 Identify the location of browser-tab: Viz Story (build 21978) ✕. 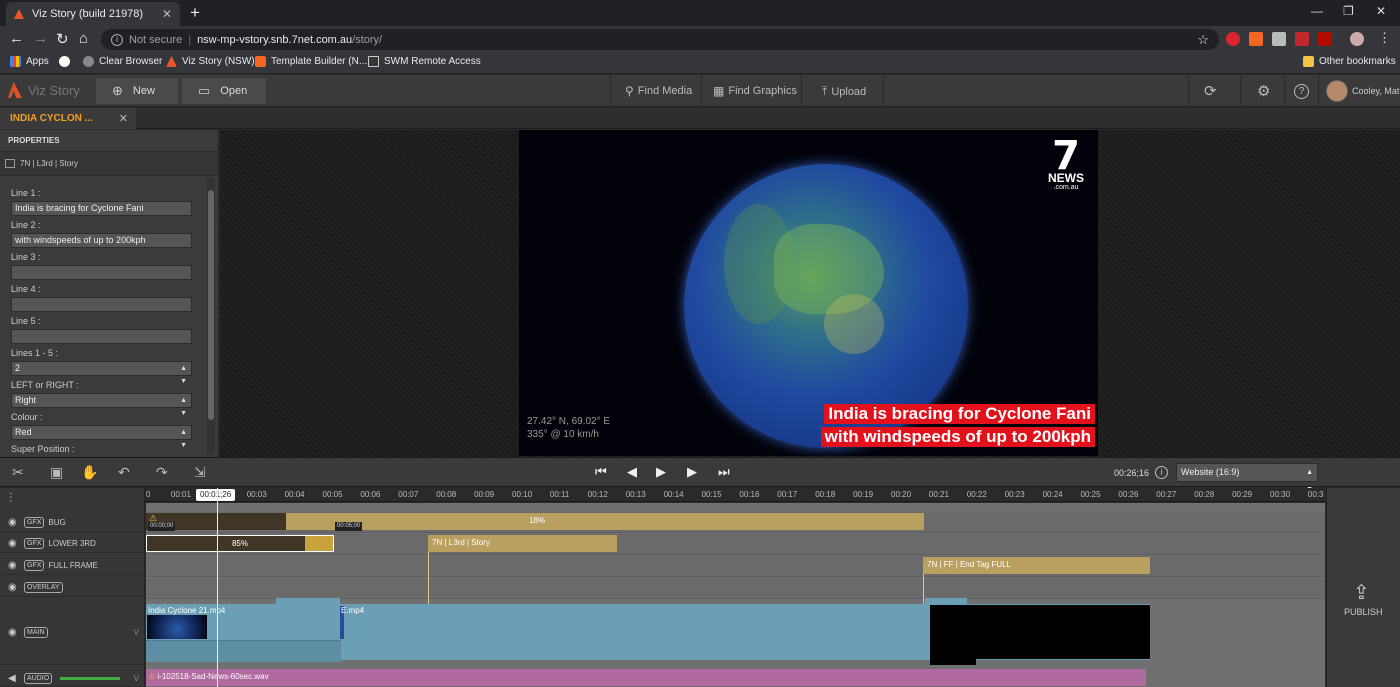
(93, 14).